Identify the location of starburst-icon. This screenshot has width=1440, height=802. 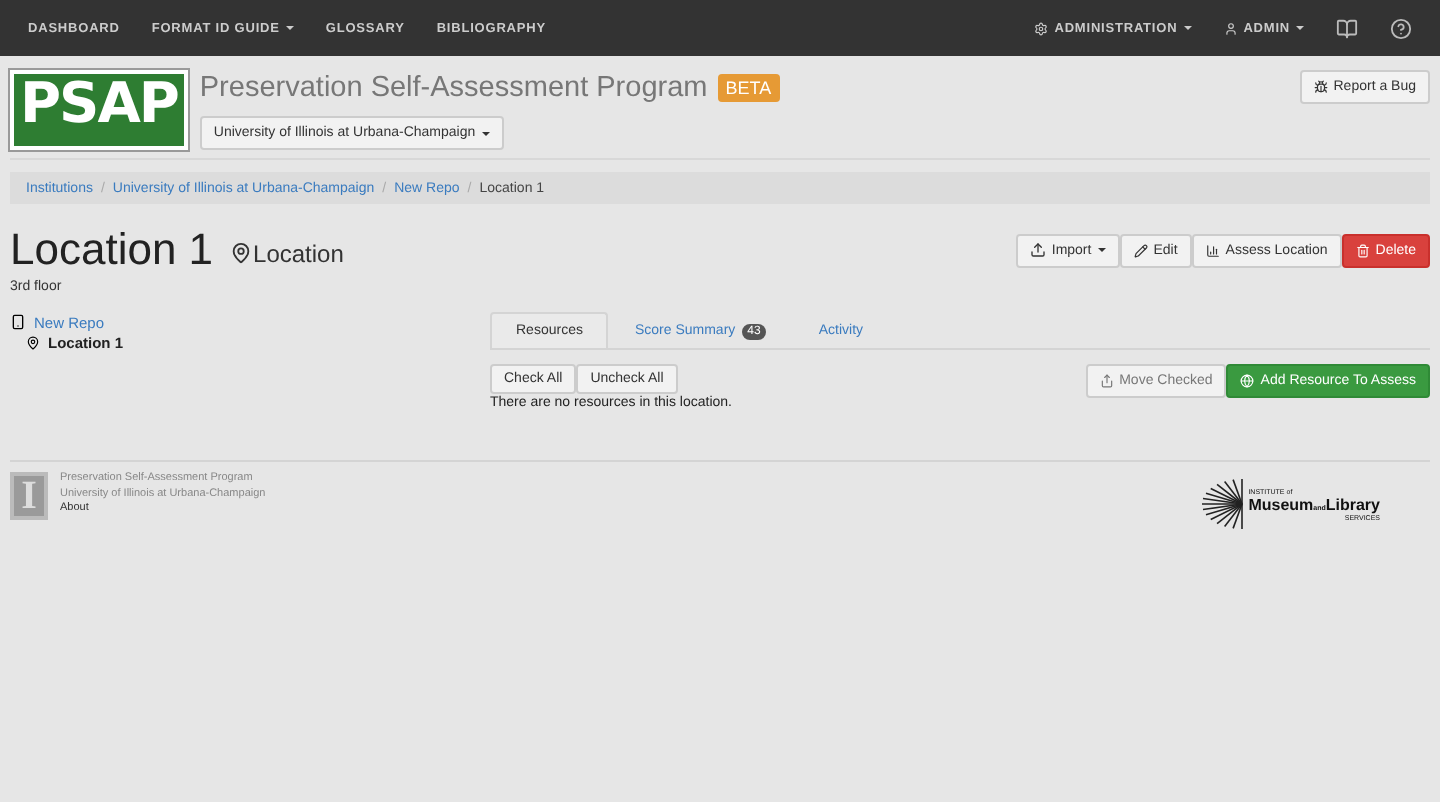
(1222, 504).